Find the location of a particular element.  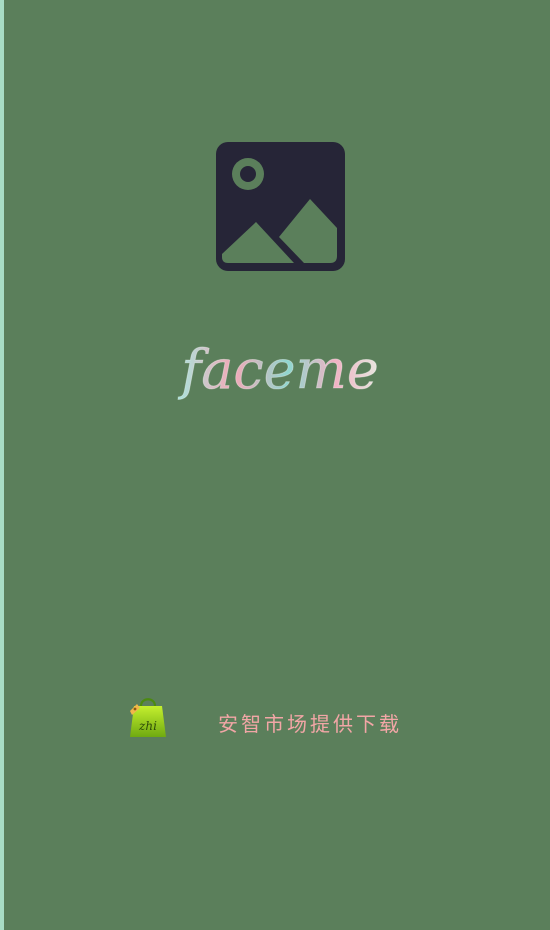

app-title-faceme: faceme is located at coordinates (278, 370).